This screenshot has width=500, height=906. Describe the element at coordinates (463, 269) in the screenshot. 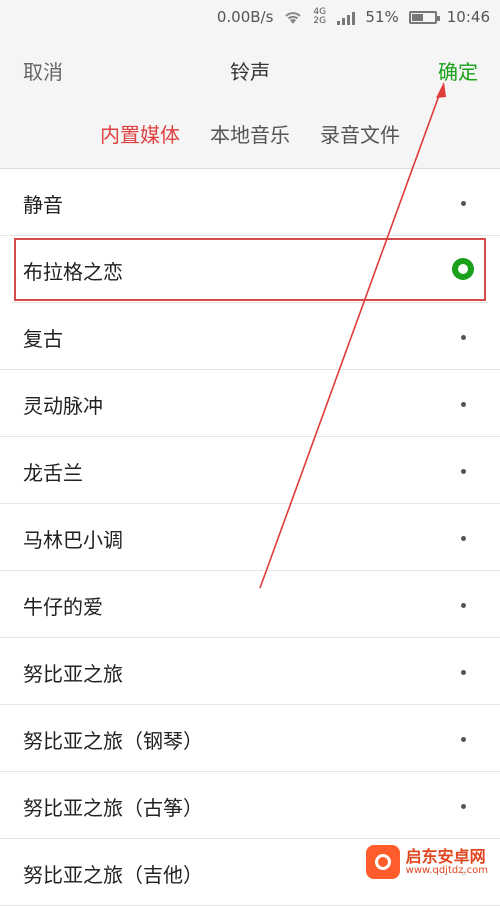

I see `radio-selected-icon` at that location.